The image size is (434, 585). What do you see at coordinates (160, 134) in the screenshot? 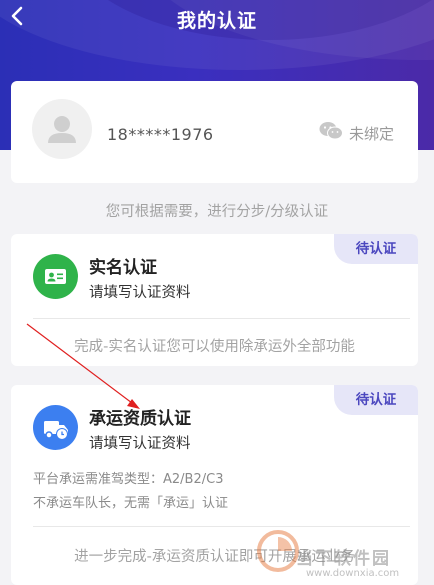
I see `phone-number: 18*****1976` at bounding box center [160, 134].